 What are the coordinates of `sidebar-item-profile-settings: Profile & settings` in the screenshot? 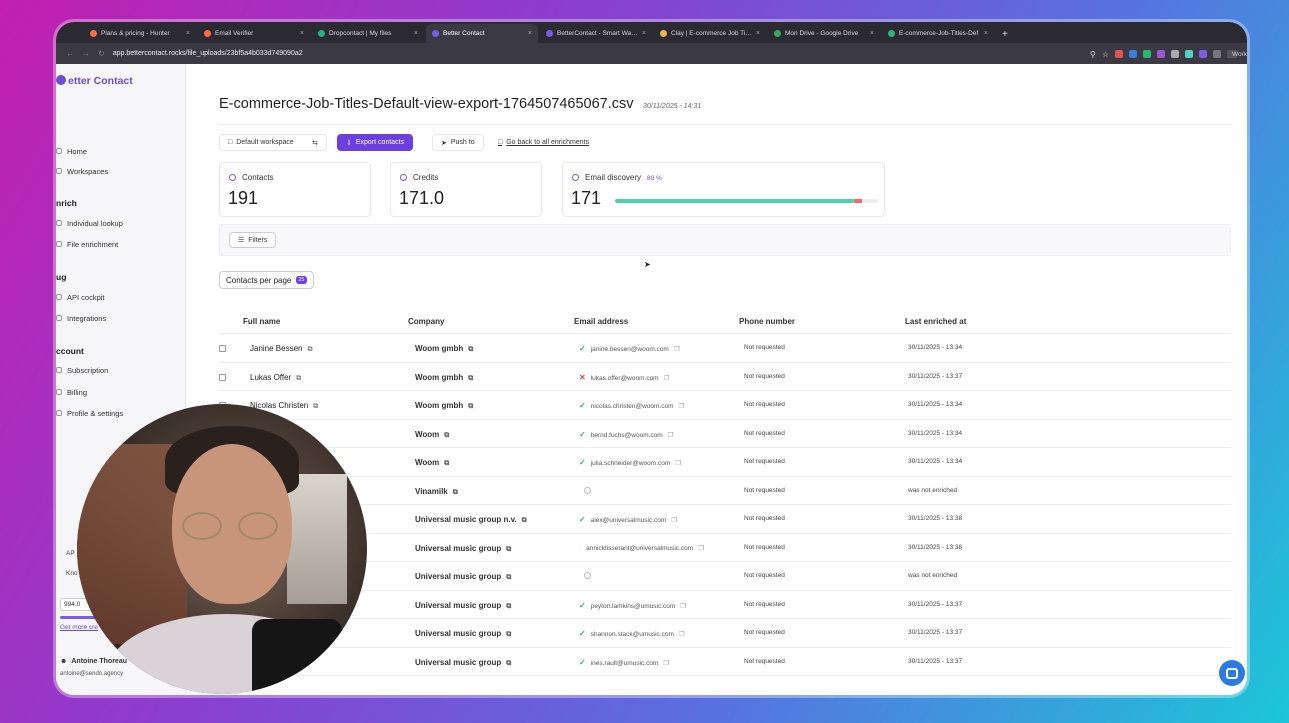 It's located at (89, 413).